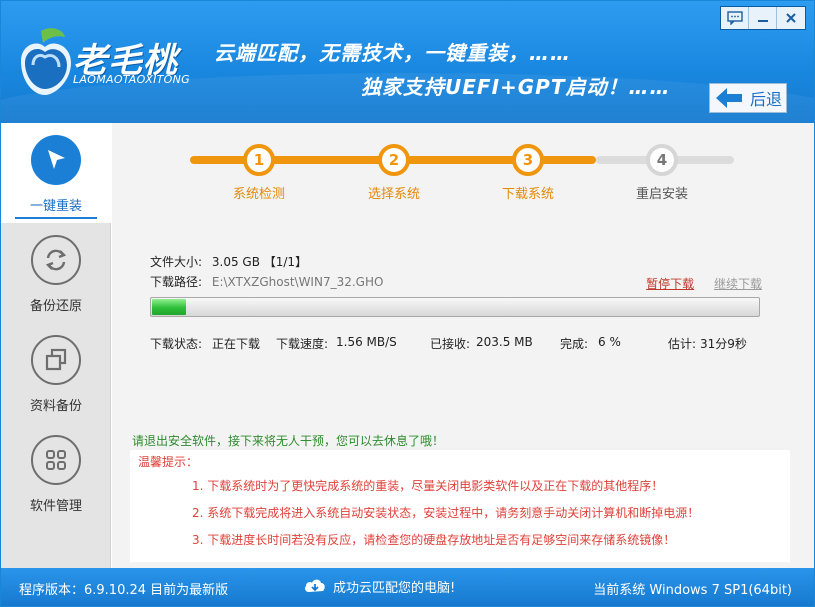  I want to click on step-2-dot: 2, so click(394, 160).